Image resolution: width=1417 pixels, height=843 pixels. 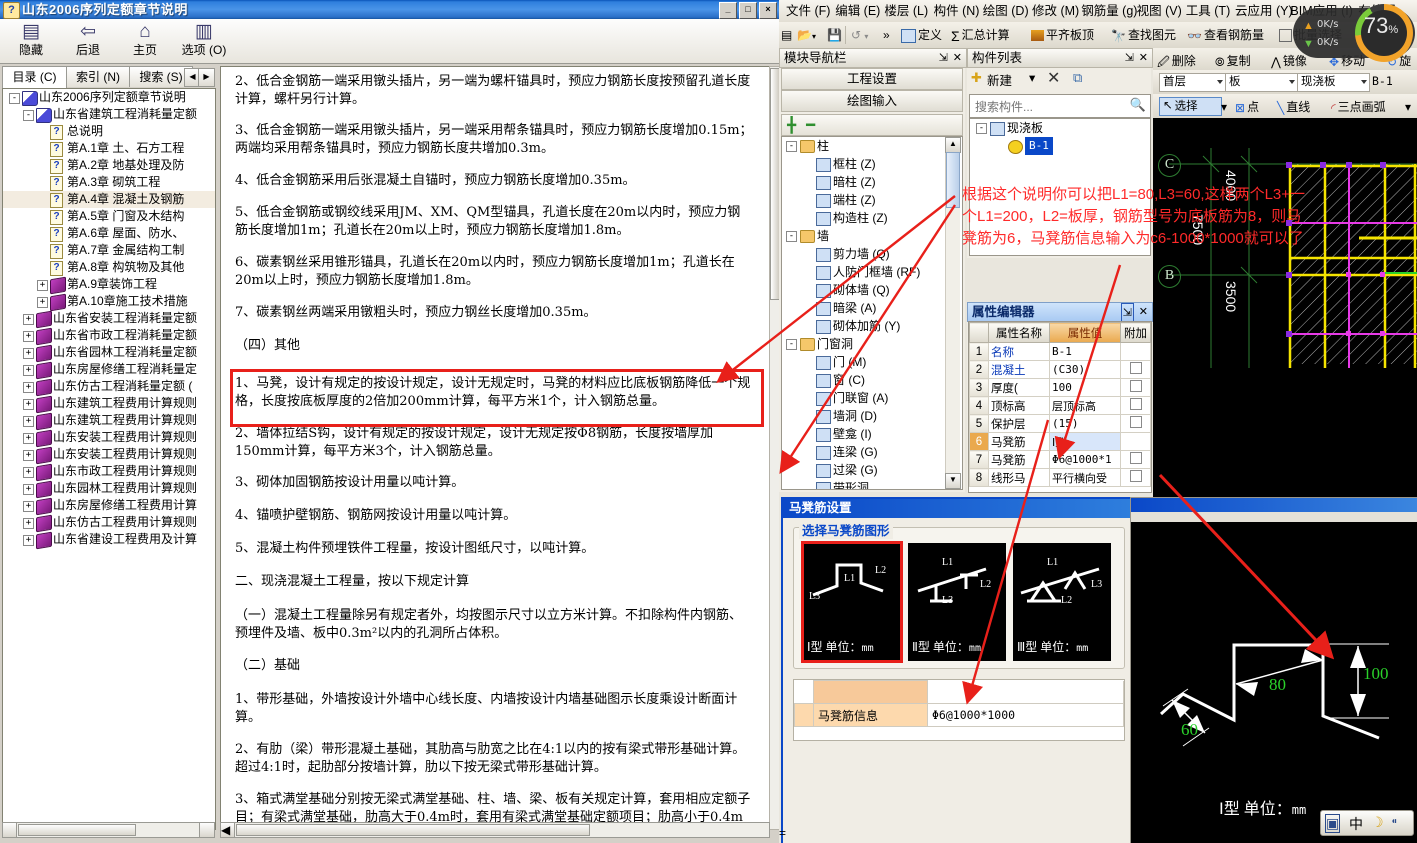 What do you see at coordinates (109, 267) in the screenshot?
I see `help-tree-item: ? 第A.8章 构筑物及其他` at bounding box center [109, 267].